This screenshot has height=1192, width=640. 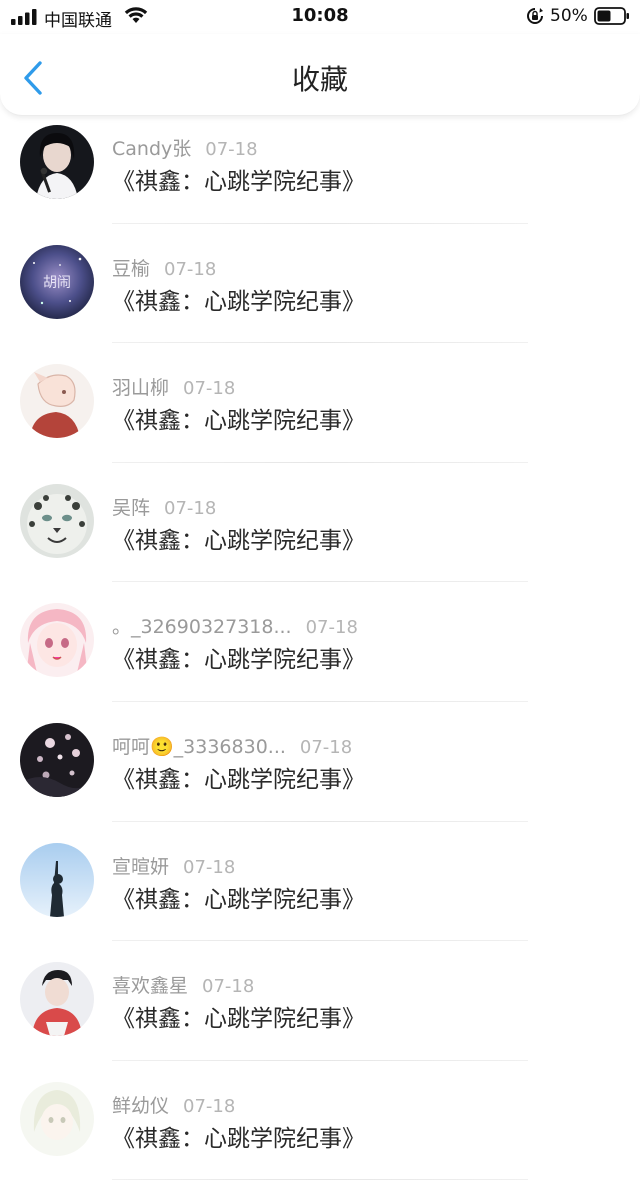 What do you see at coordinates (152, 149) in the screenshot?
I see `username: Candy张` at bounding box center [152, 149].